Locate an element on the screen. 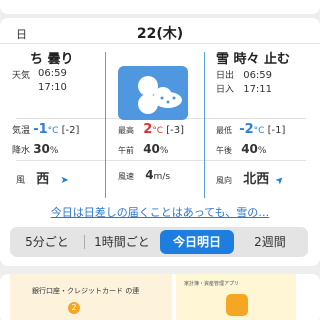  ad-left-text: 銀行口座・クレジットカード の連 is located at coordinates (86, 291).